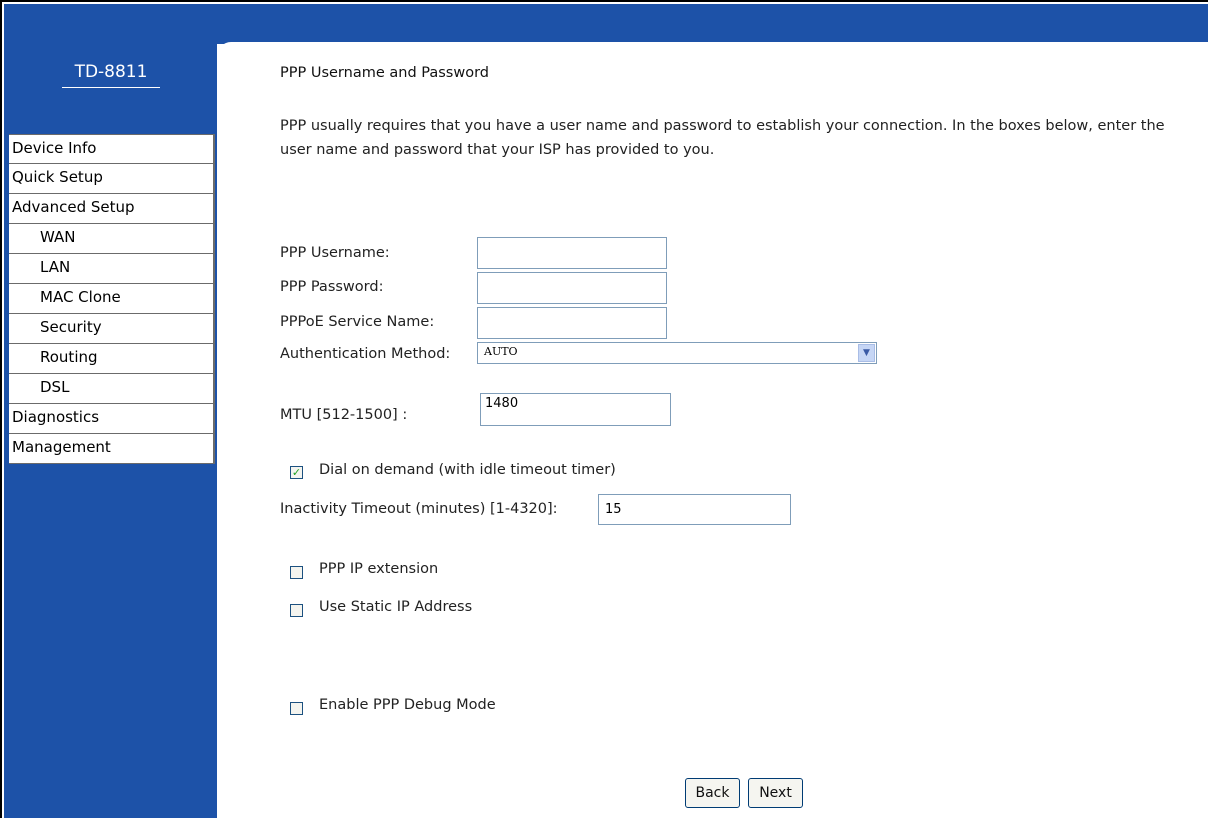  What do you see at coordinates (112, 209) in the screenshot?
I see `sidebar-item-advanced-setup: Advanced Setup` at bounding box center [112, 209].